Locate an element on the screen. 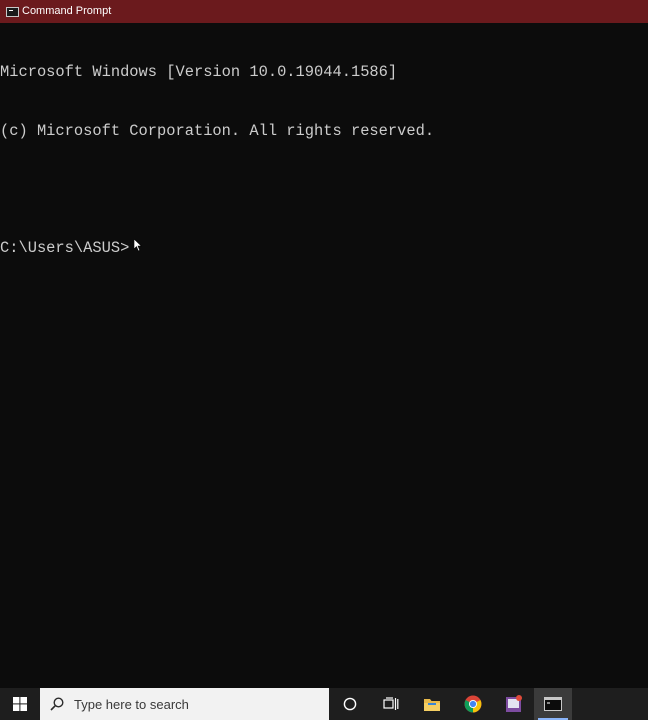  task-view-icon is located at coordinates (390, 703).